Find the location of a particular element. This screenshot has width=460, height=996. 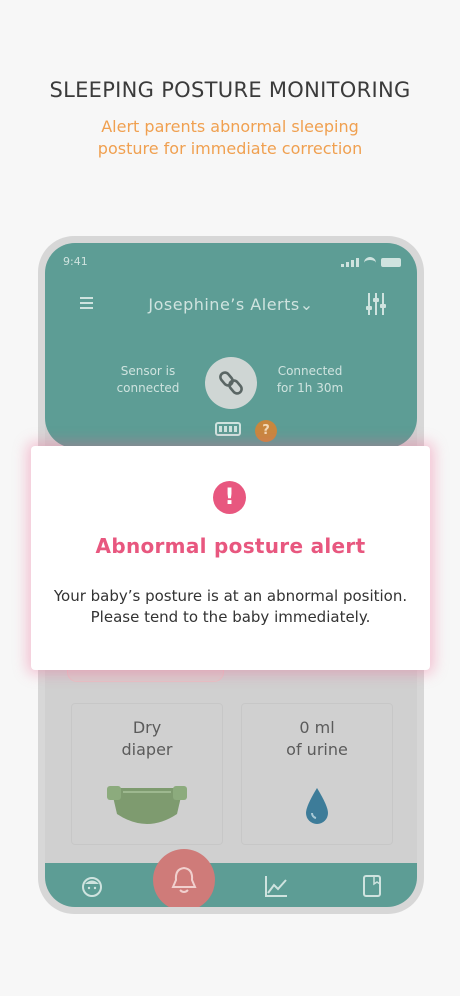

connection-time-line-1: Connected is located at coordinates (310, 371).